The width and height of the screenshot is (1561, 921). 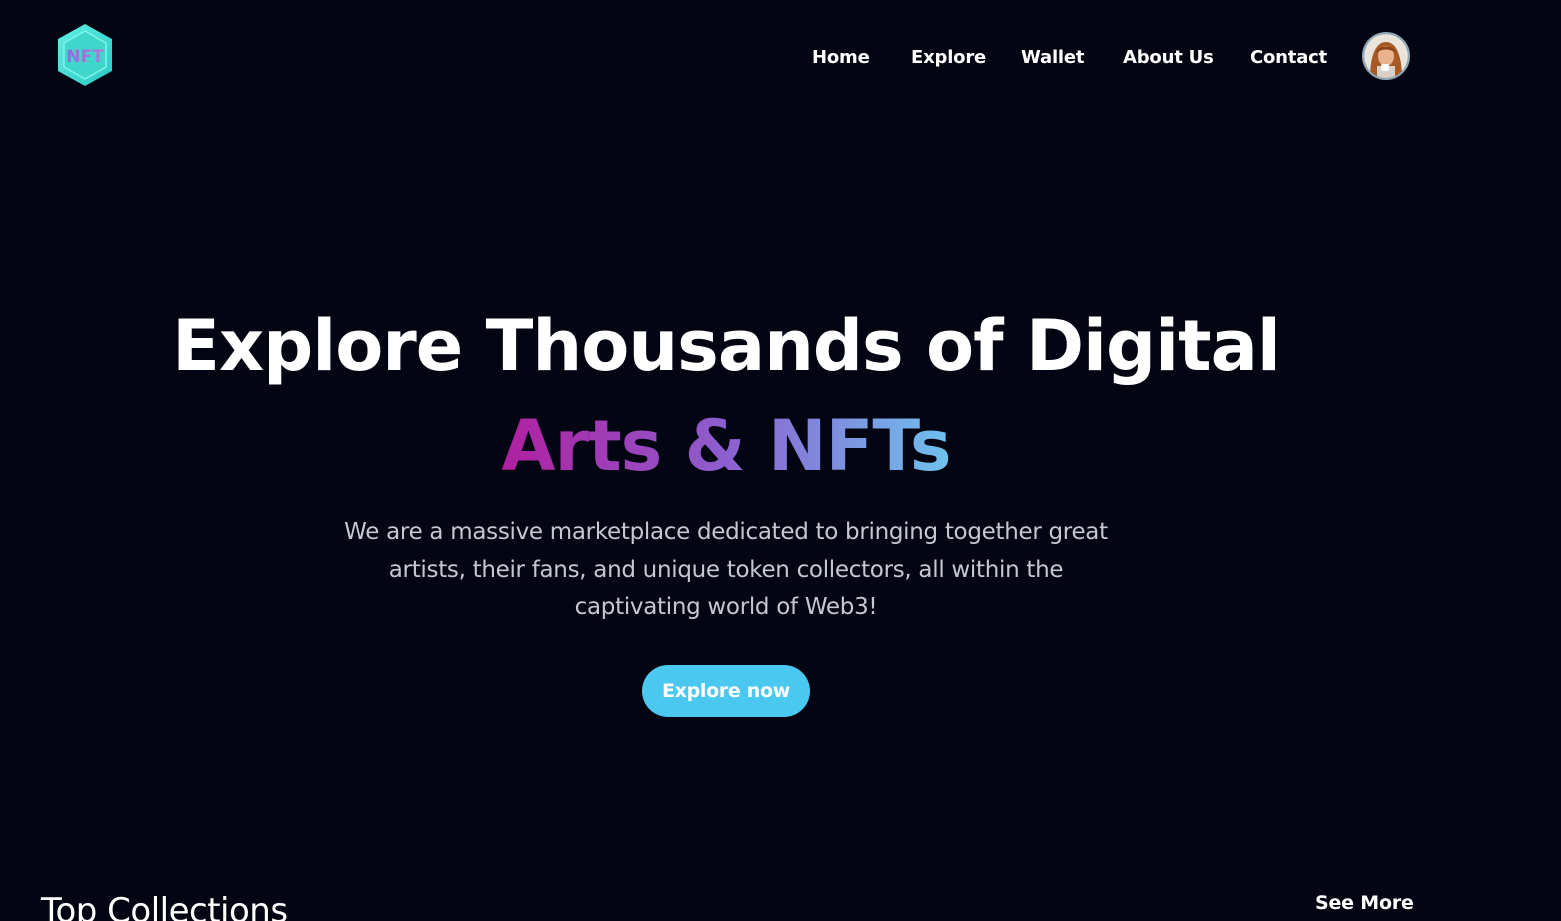 I want to click on nav-link-explore: Explore, so click(x=948, y=58).